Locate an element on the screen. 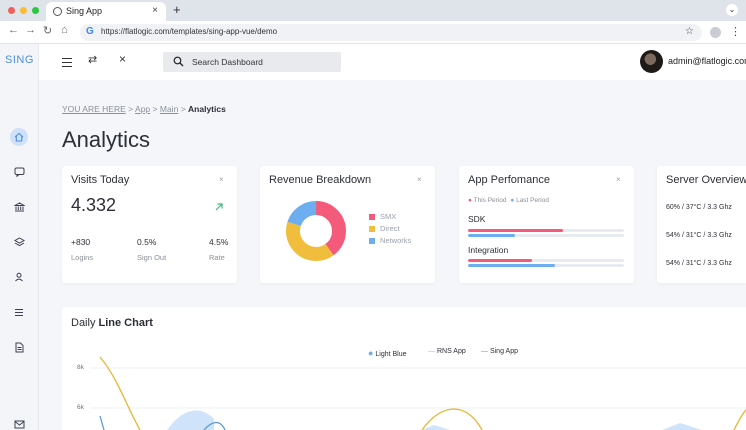 This screenshot has height=430, width=746. server-row-1: 60% / 37°C / 3.3 Ghz is located at coordinates (699, 207).